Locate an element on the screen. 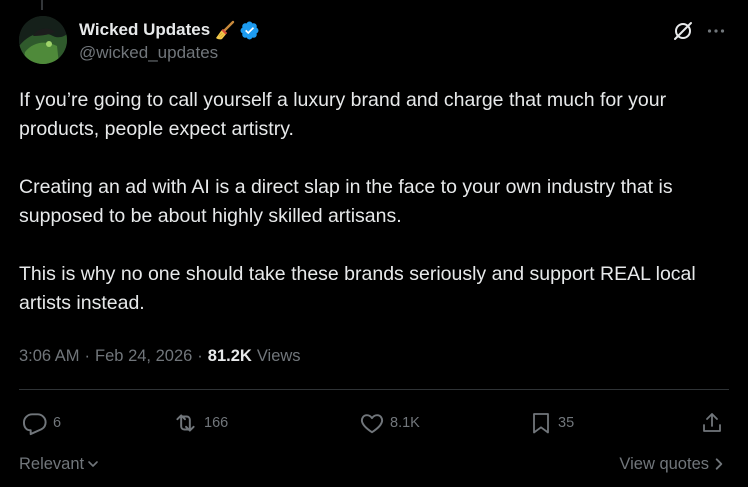 The width and height of the screenshot is (748, 487). reply-icon is located at coordinates (34, 424).